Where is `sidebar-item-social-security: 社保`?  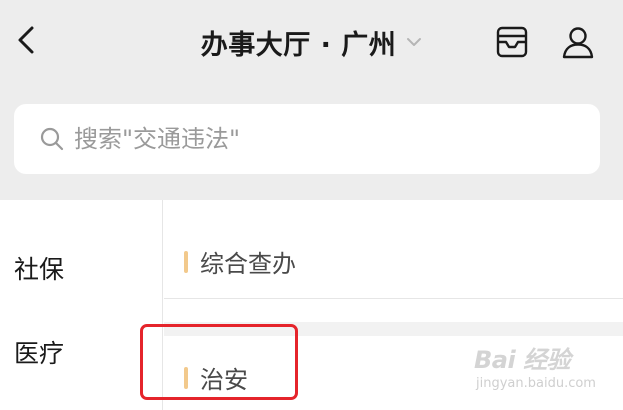
sidebar-item-social-security: 社保 is located at coordinates (39, 268).